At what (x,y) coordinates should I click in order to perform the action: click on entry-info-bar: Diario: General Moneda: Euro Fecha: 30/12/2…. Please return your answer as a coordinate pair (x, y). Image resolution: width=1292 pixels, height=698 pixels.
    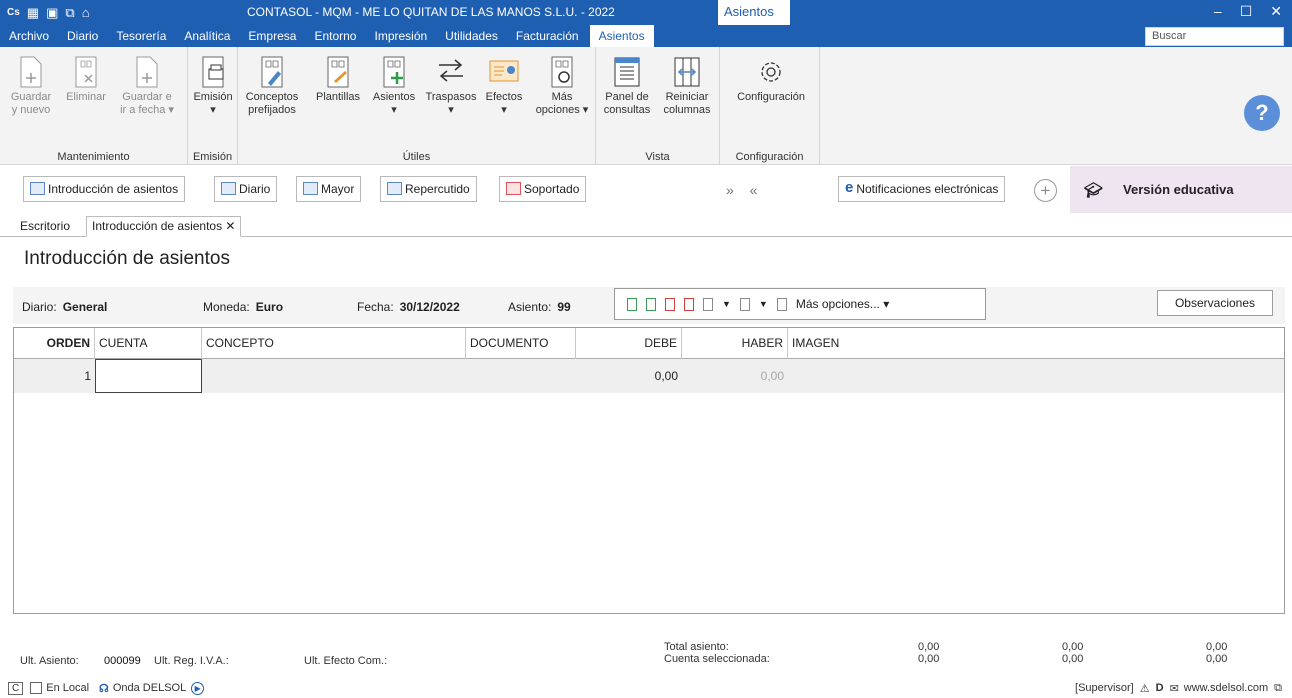
    Looking at the image, I should click on (649, 305).